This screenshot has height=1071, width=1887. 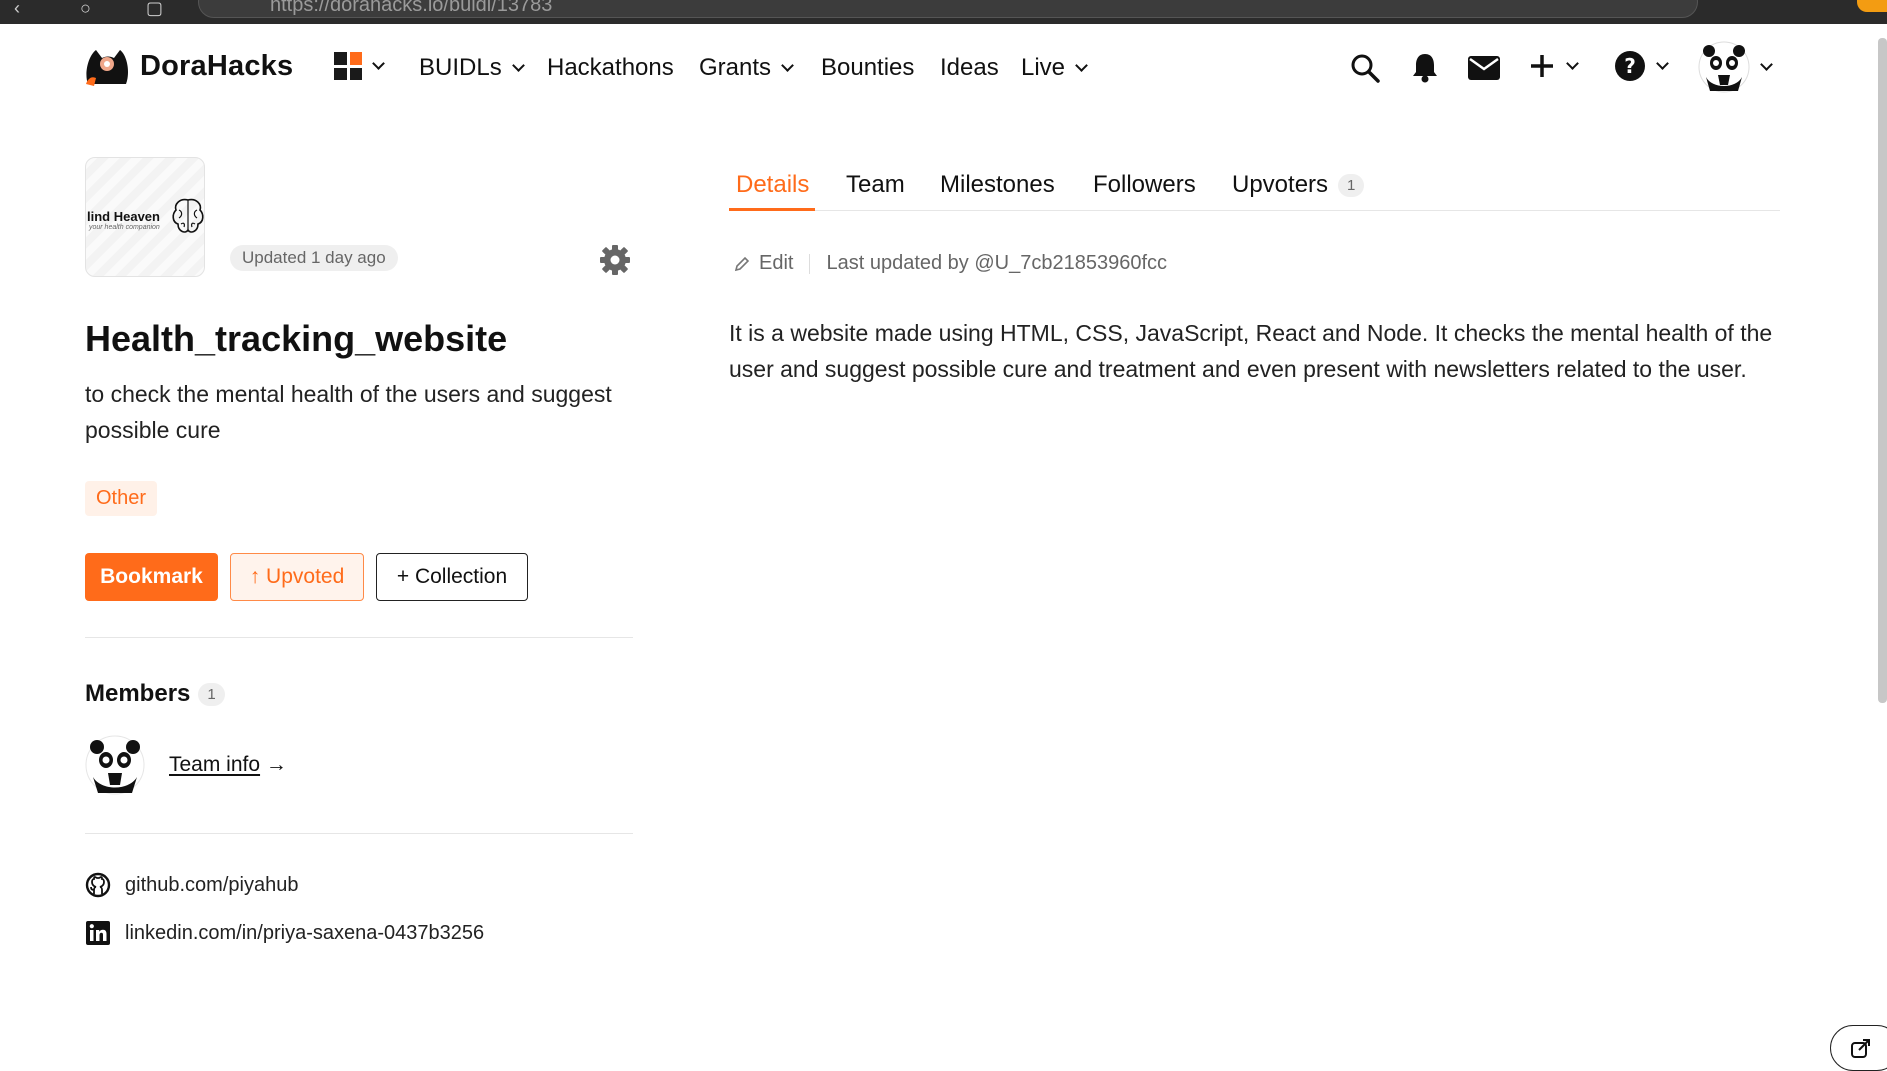 I want to click on share-button, so click(x=1858, y=1048).